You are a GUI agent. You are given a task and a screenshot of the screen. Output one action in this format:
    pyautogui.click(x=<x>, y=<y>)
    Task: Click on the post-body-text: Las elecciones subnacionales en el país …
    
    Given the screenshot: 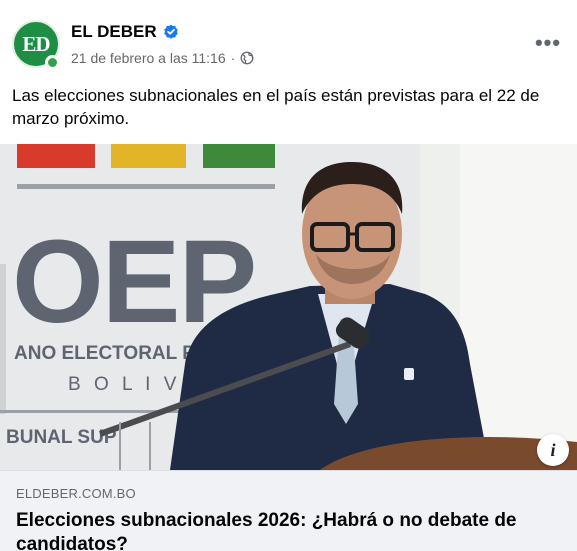 What is the action you would take?
    pyautogui.click(x=276, y=107)
    